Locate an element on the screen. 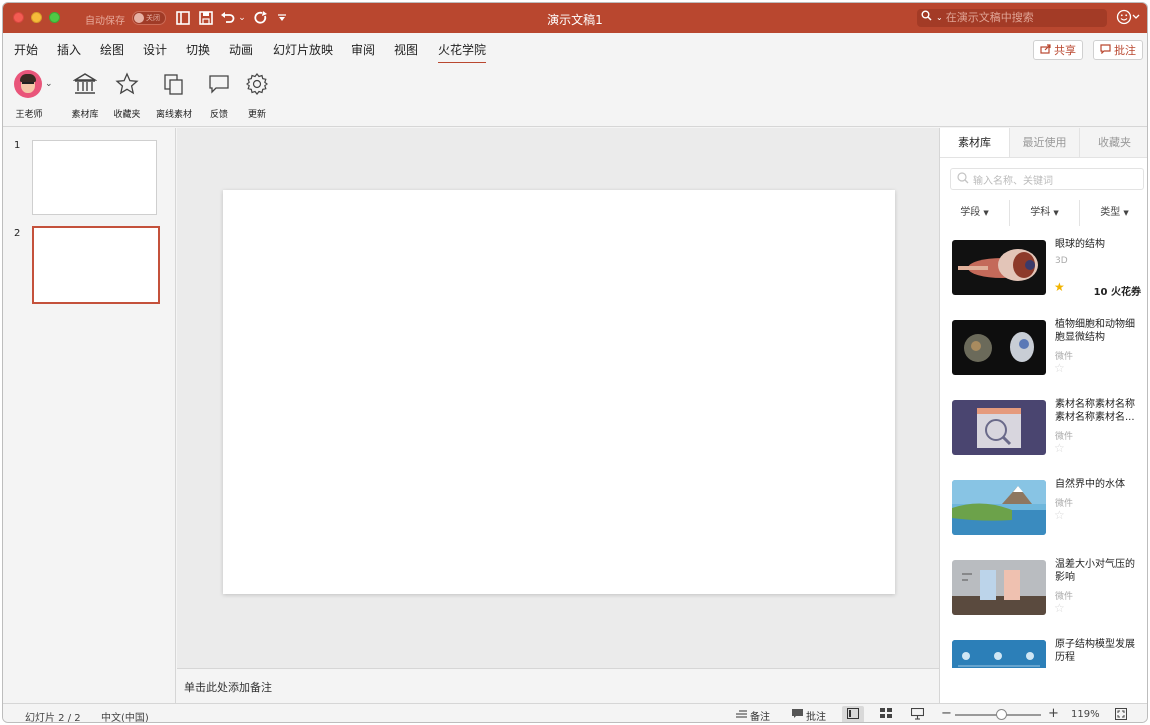 This screenshot has height=725, width=1150. maximize-window-button is located at coordinates (54, 17).